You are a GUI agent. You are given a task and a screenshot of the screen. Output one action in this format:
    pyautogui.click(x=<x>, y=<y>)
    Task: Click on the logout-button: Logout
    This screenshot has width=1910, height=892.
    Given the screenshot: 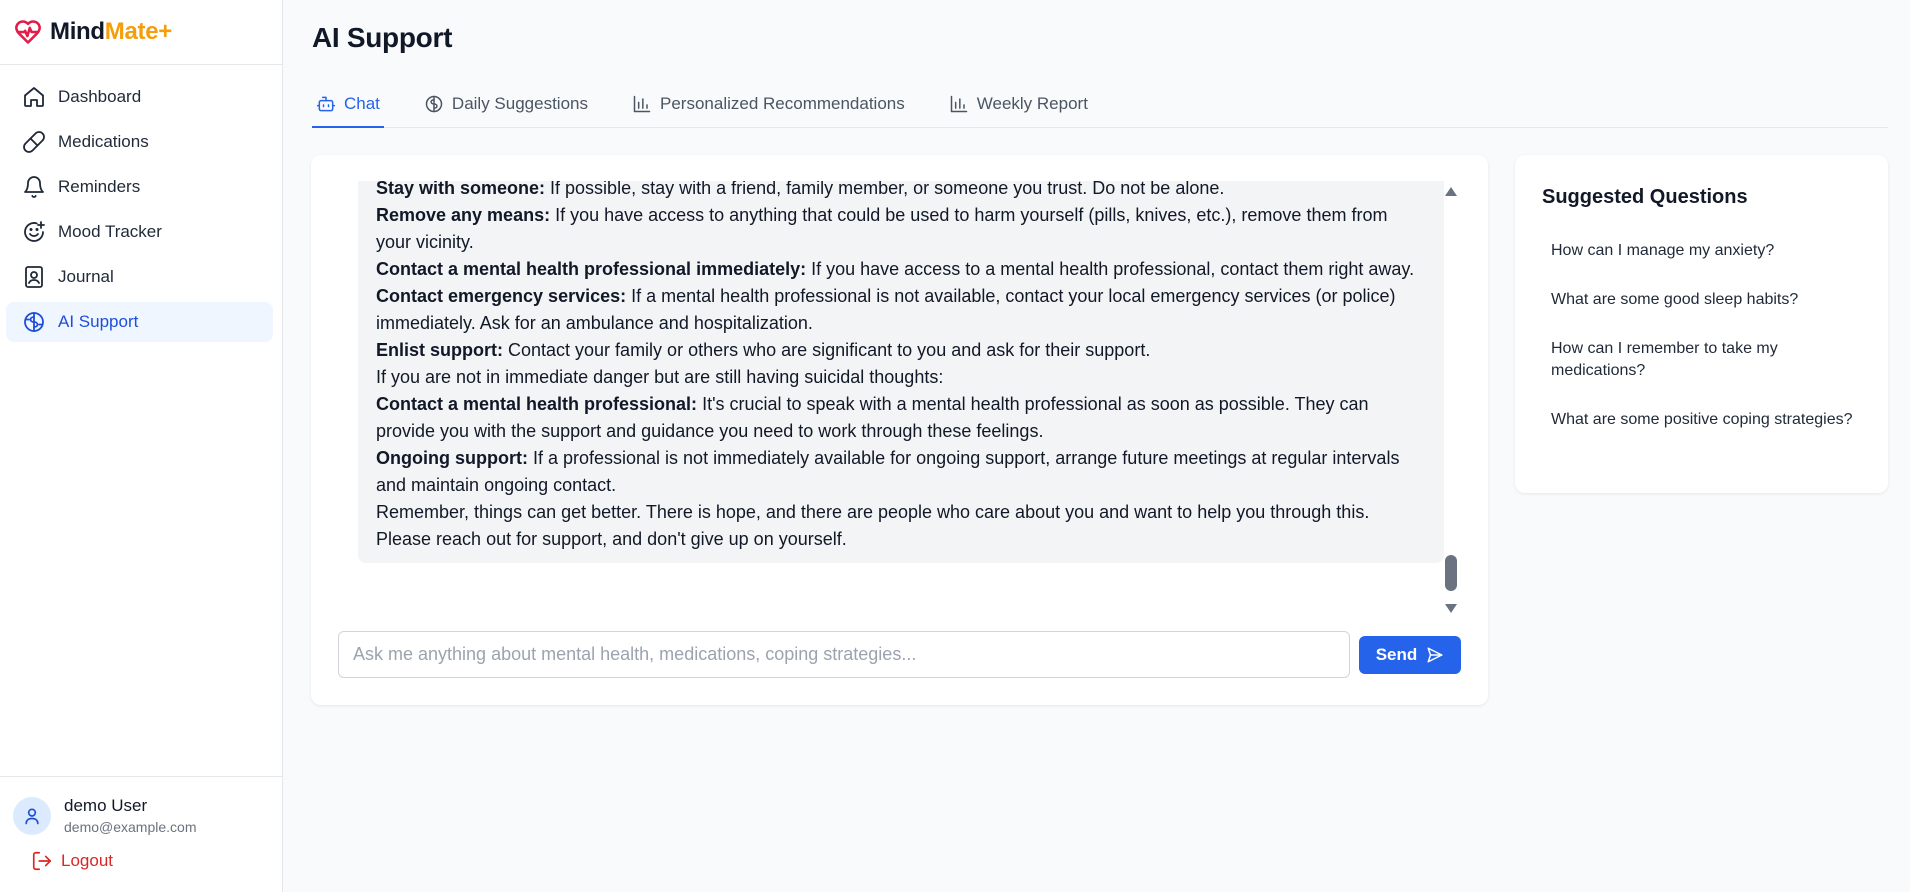 What is the action you would take?
    pyautogui.click(x=156, y=861)
    